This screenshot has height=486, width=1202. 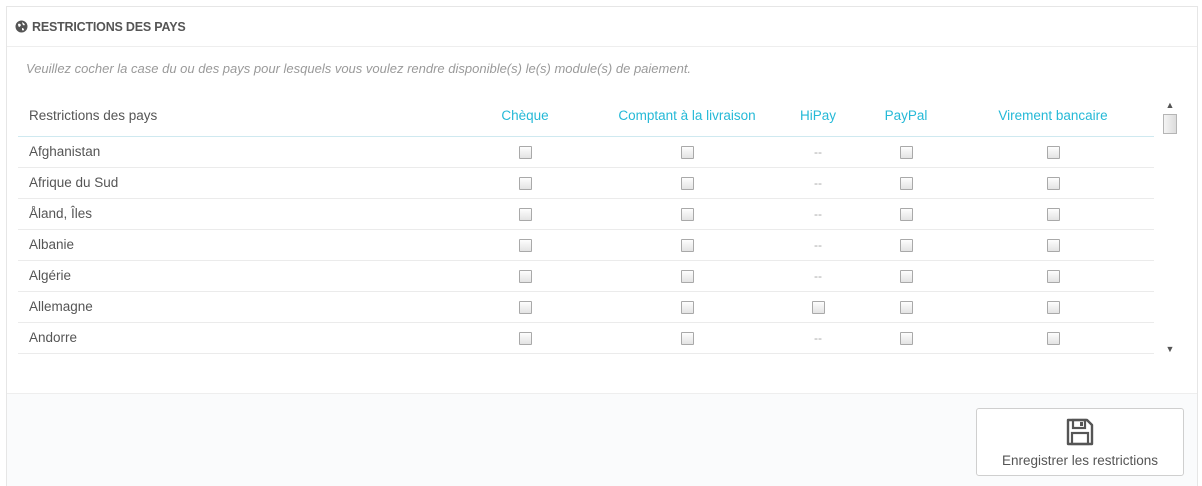 What do you see at coordinates (818, 116) in the screenshot?
I see `column-header-module: HiPay` at bounding box center [818, 116].